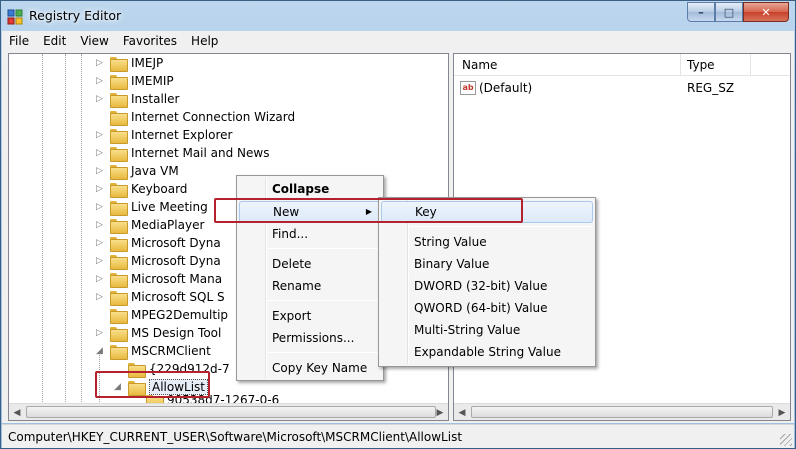  Describe the element at coordinates (310, 286) in the screenshot. I see `menu-item-rename: Rename` at that location.